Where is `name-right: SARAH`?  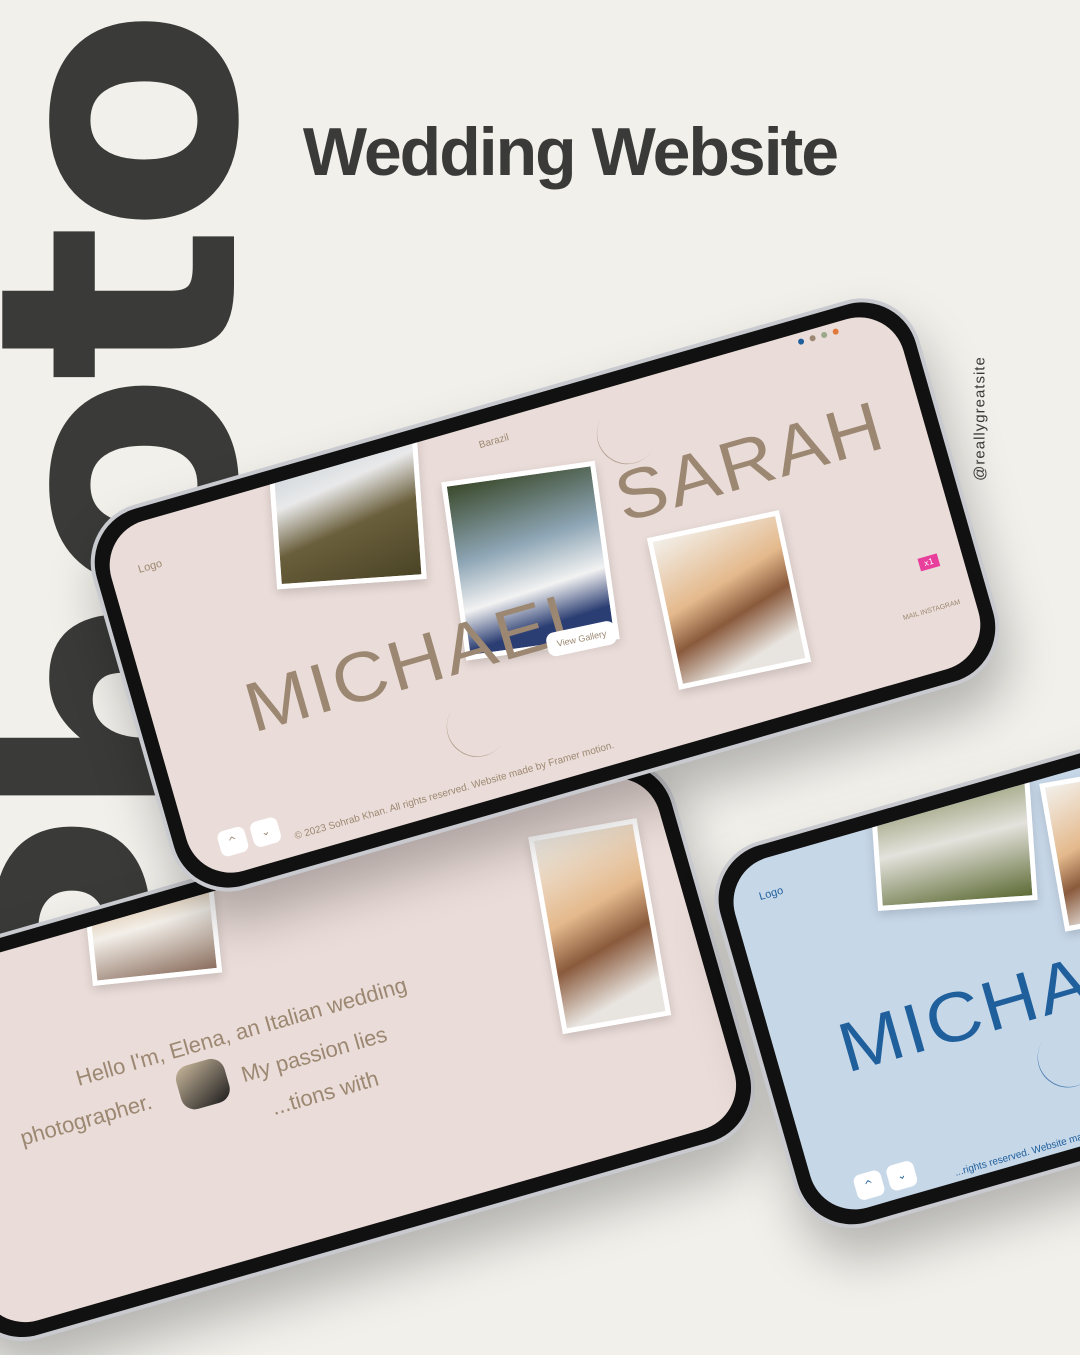
name-right: SARAH is located at coordinates (750, 461).